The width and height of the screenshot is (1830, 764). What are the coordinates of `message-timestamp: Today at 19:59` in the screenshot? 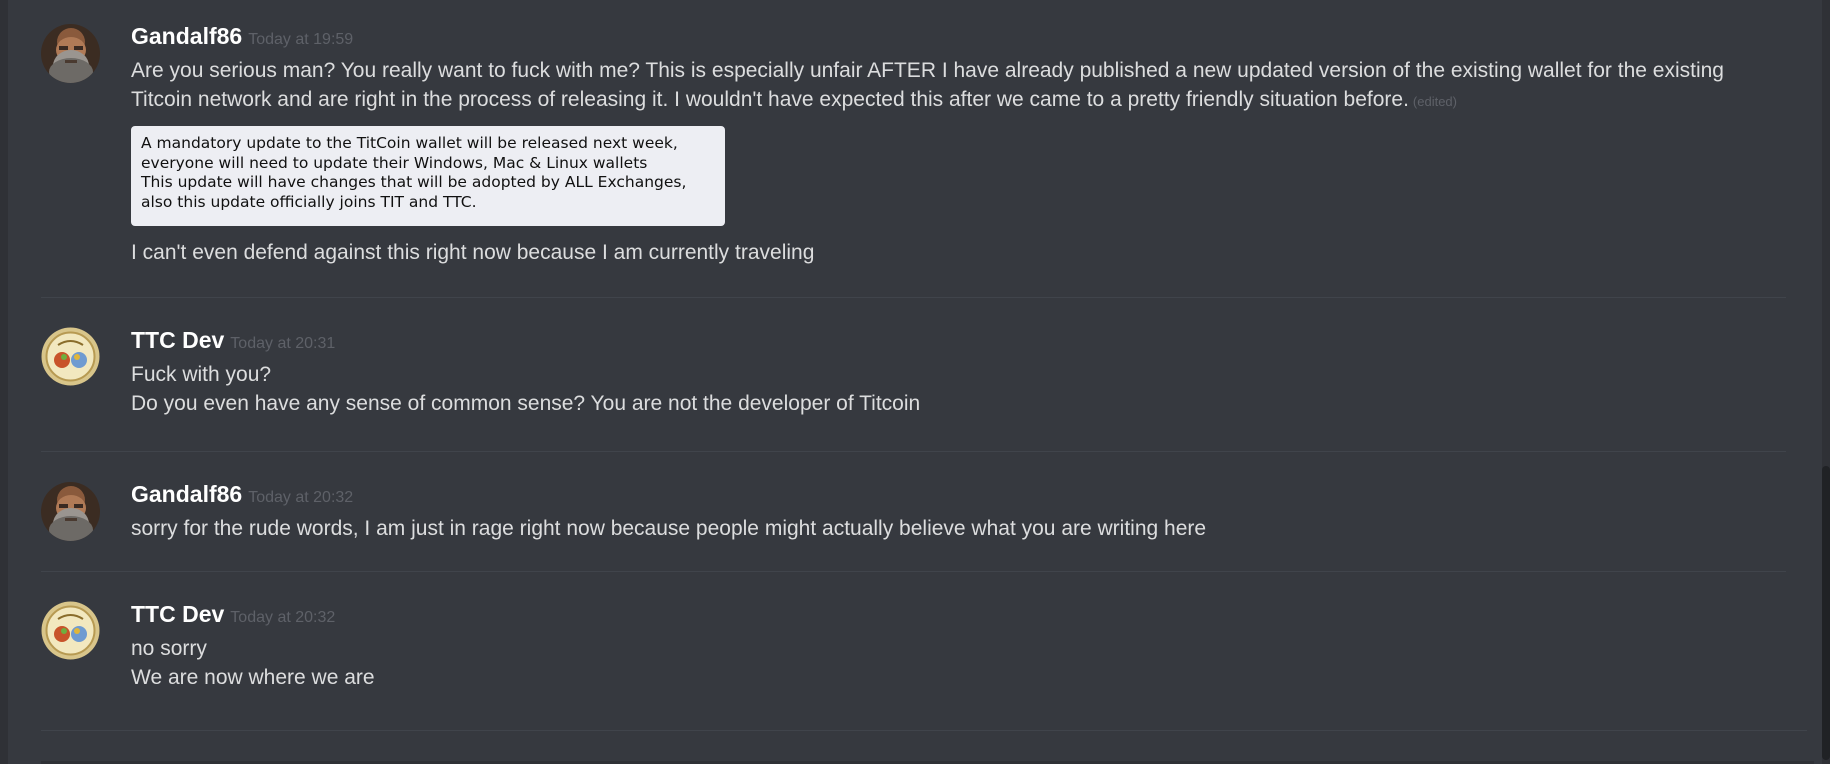 It's located at (300, 39).